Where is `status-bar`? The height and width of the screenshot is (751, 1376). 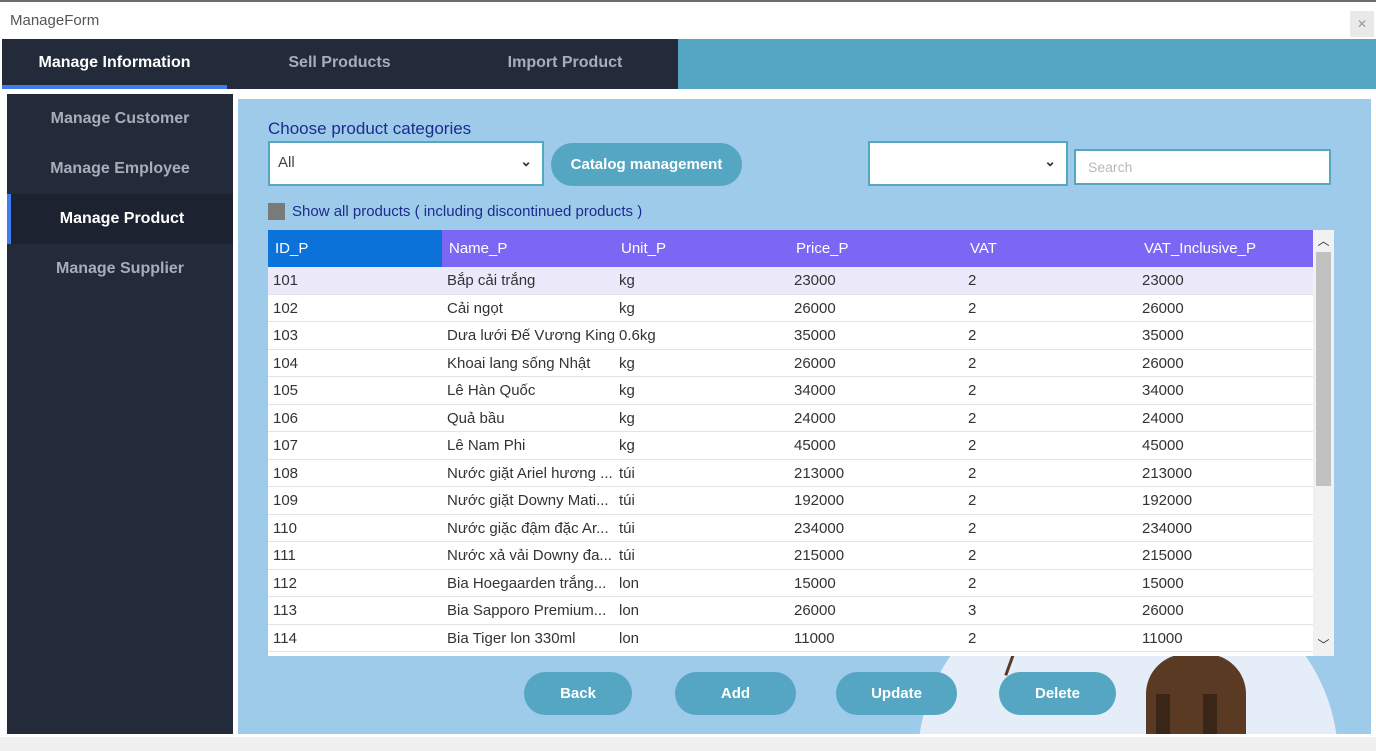
status-bar is located at coordinates (688, 744).